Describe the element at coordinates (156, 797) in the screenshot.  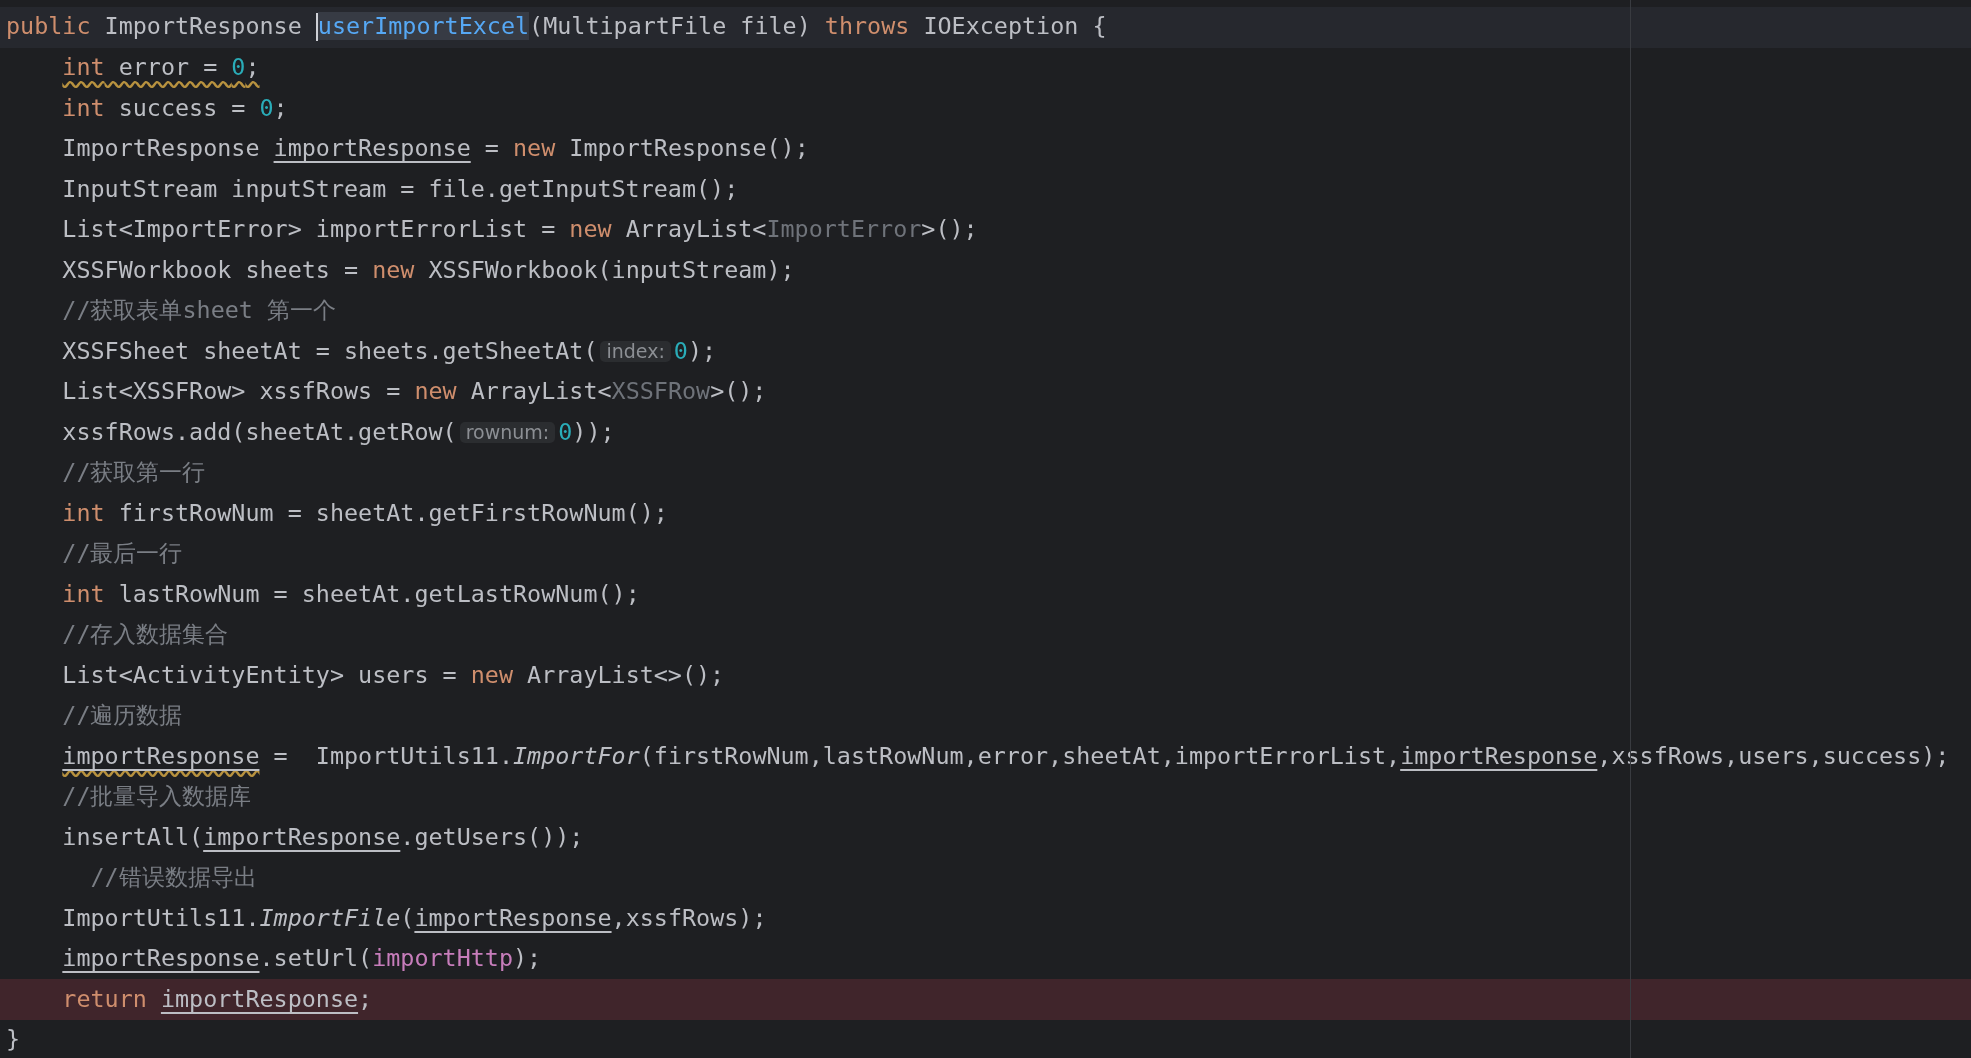
I see `code-text: //批量导入数据库` at that location.